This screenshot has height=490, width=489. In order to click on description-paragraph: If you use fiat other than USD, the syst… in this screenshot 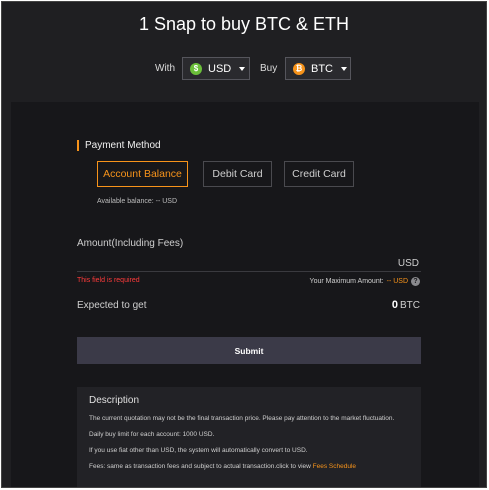, I will do `click(198, 450)`.